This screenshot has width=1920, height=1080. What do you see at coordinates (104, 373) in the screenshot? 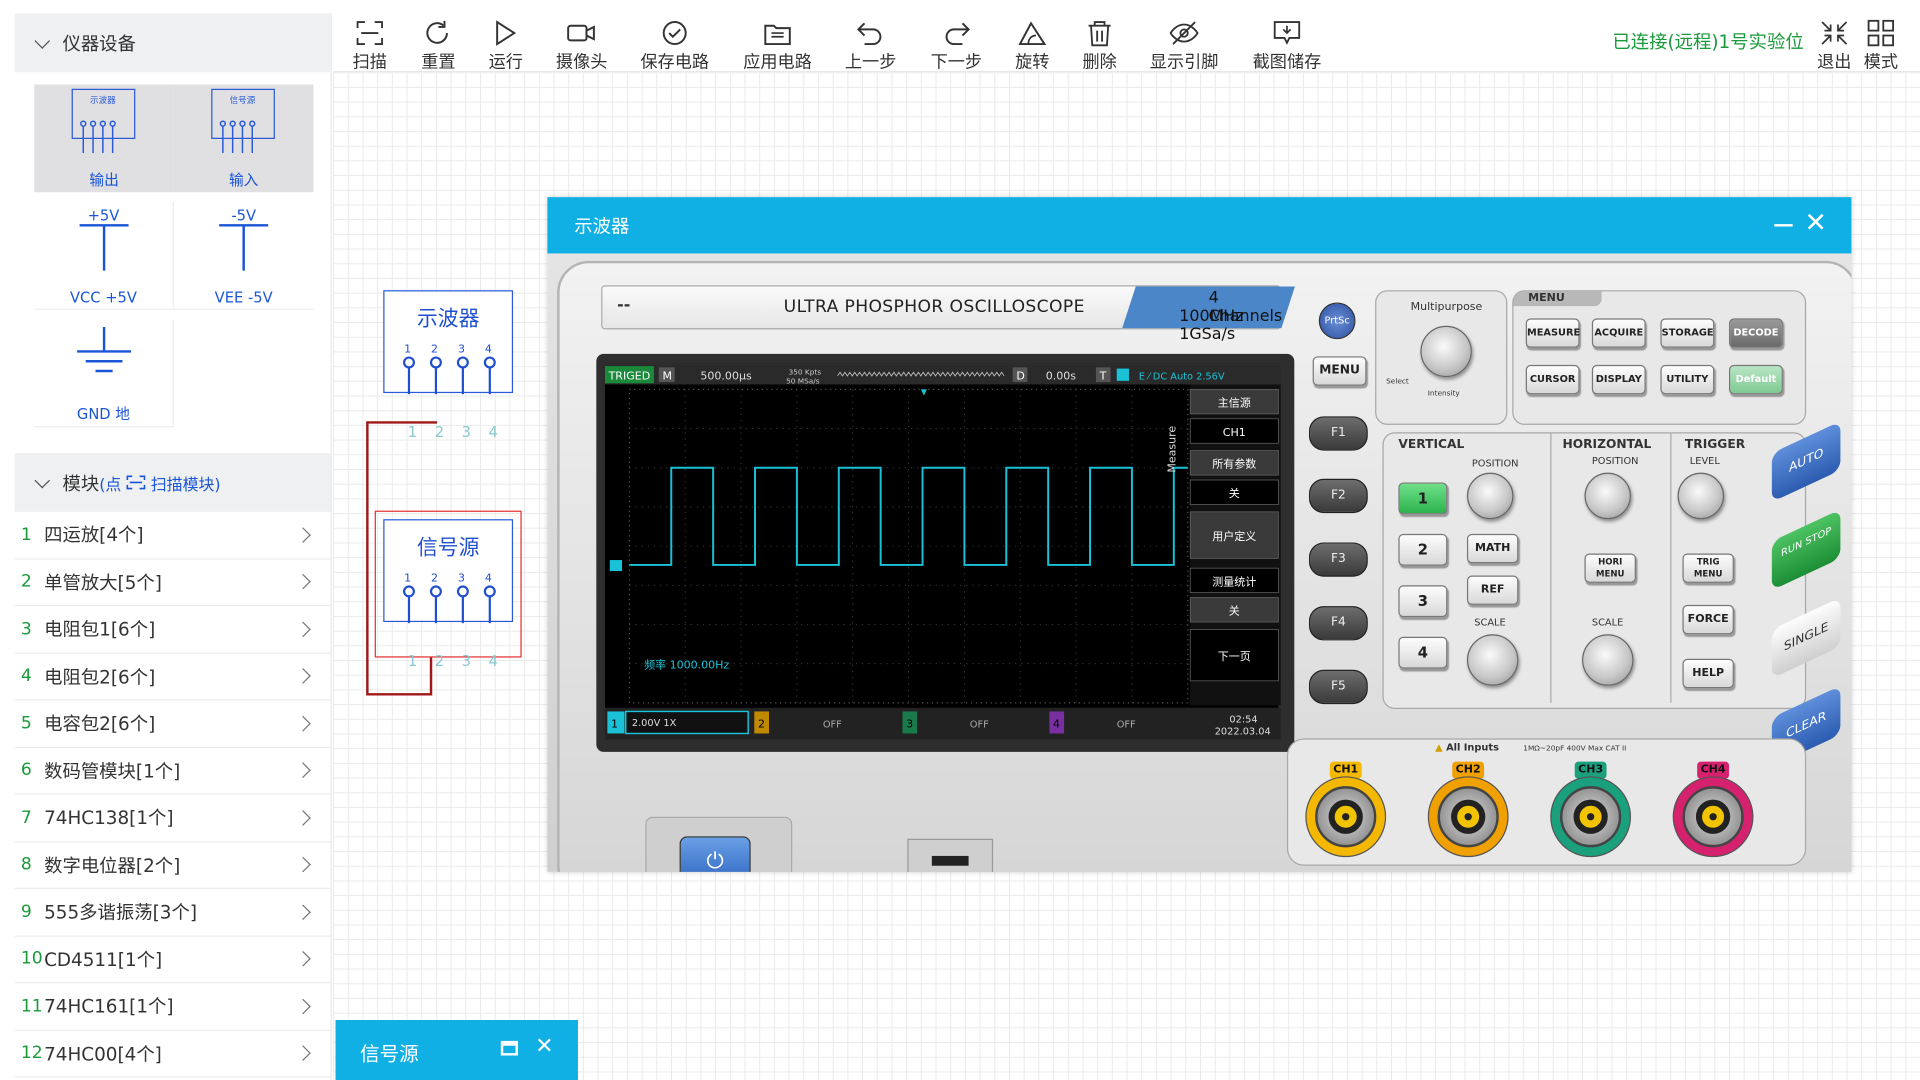
I see `palette-gnd: GND 地` at bounding box center [104, 373].